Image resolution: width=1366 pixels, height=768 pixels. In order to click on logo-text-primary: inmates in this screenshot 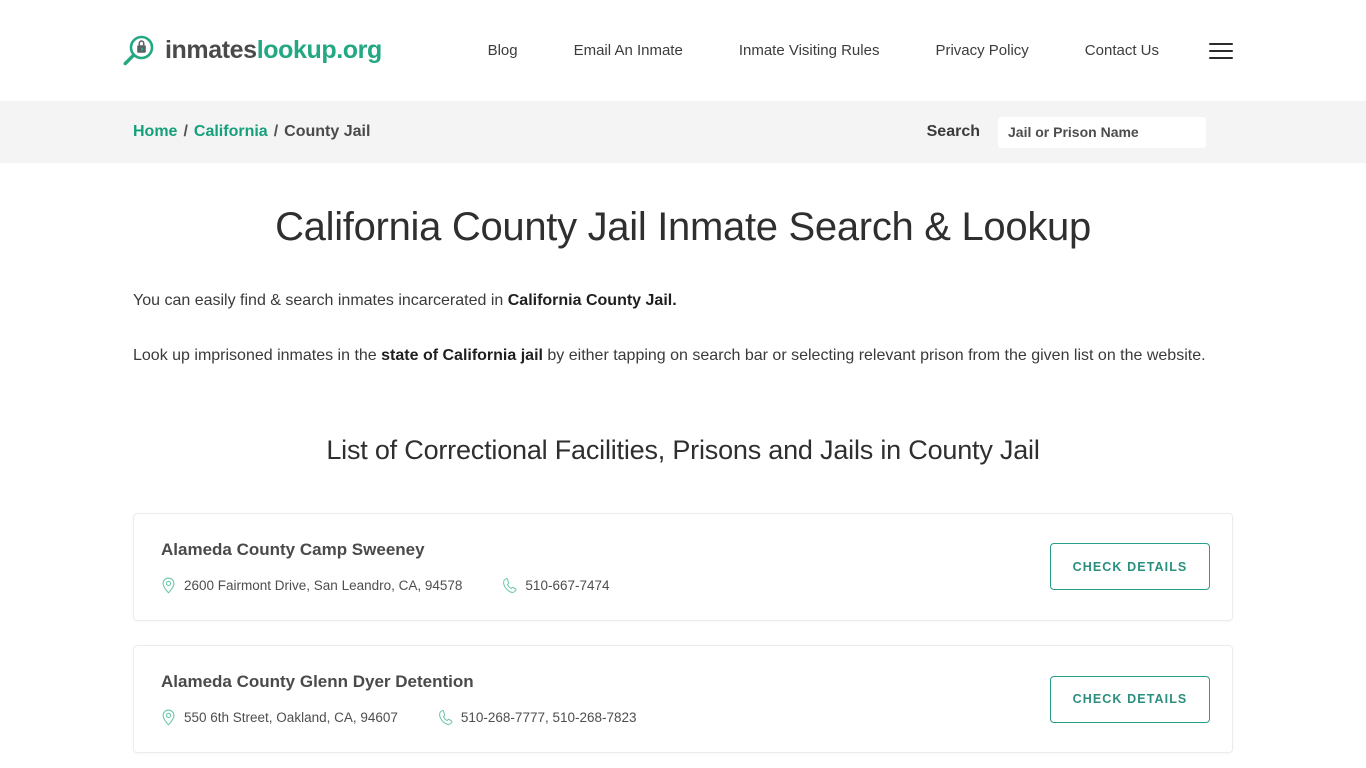, I will do `click(211, 50)`.